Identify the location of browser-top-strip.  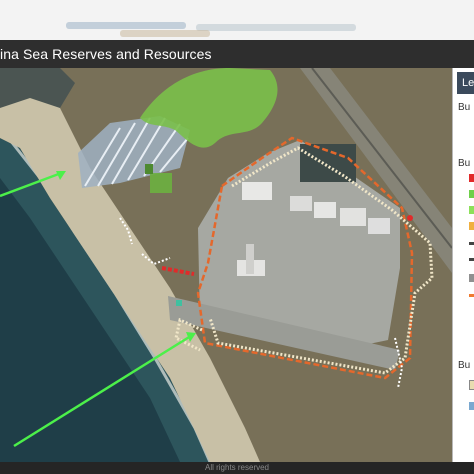
(237, 20).